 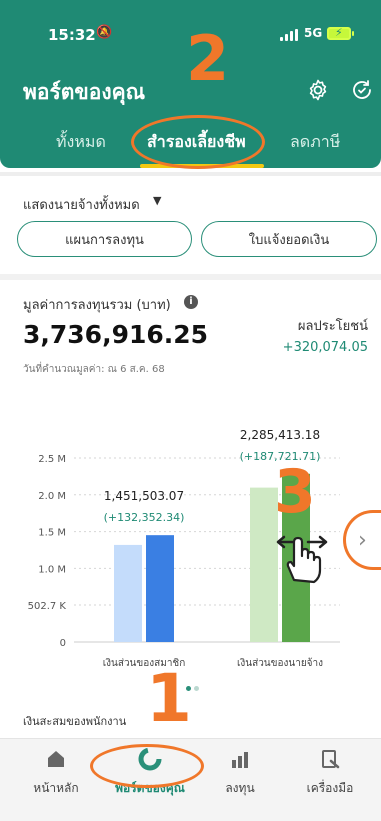 I want to click on tab-all: ทั้งหมด, so click(x=81, y=142).